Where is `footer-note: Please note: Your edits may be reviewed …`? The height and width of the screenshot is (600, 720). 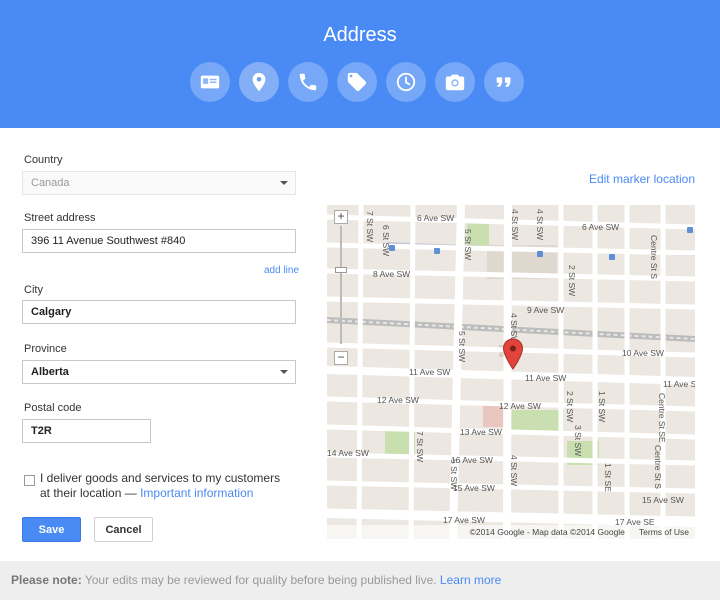
footer-note: Please note: Your edits may be reviewed … is located at coordinates (360, 580).